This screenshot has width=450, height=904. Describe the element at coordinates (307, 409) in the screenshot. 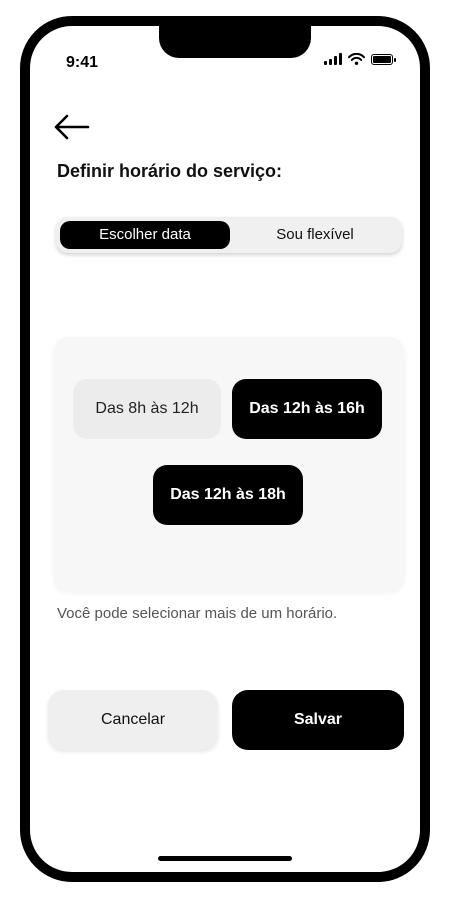

I see `time-slot-12-16: Das 12h às 16h` at that location.